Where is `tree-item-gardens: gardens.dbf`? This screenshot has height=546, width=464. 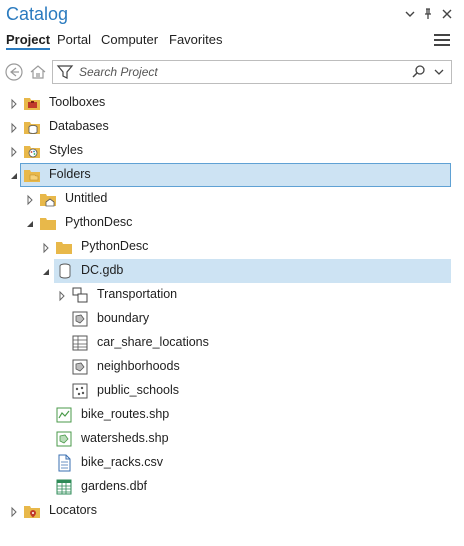
tree-item-gardens: gardens.dbf is located at coordinates (232, 487).